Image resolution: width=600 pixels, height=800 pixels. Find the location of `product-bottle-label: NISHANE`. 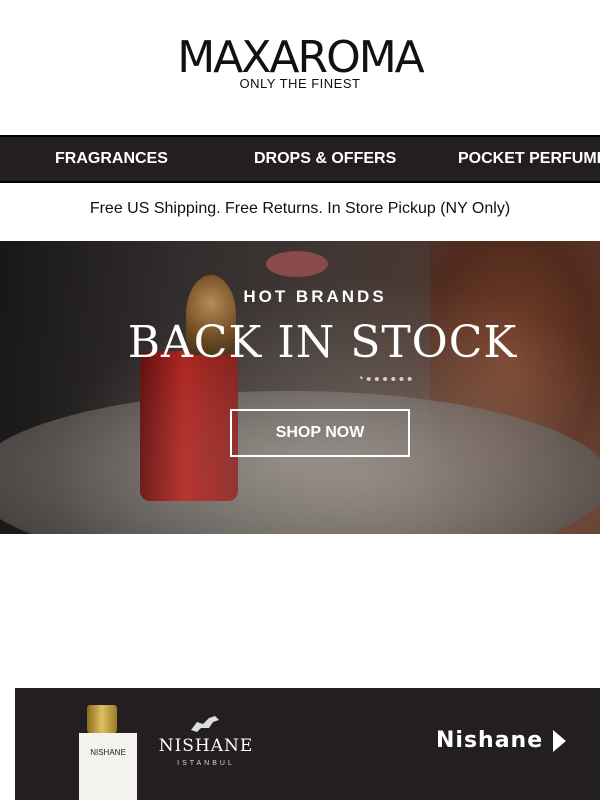

product-bottle-label: NISHANE is located at coordinates (108, 752).